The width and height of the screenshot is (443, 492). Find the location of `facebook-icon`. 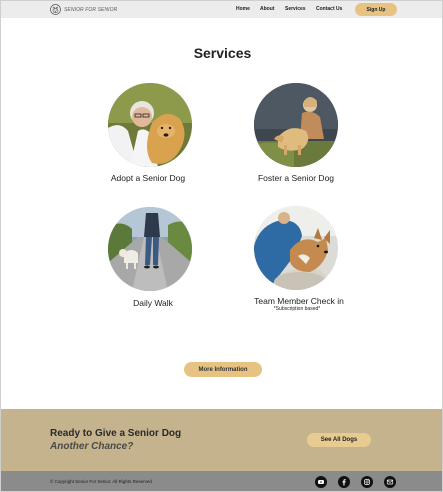

facebook-icon is located at coordinates (344, 482).